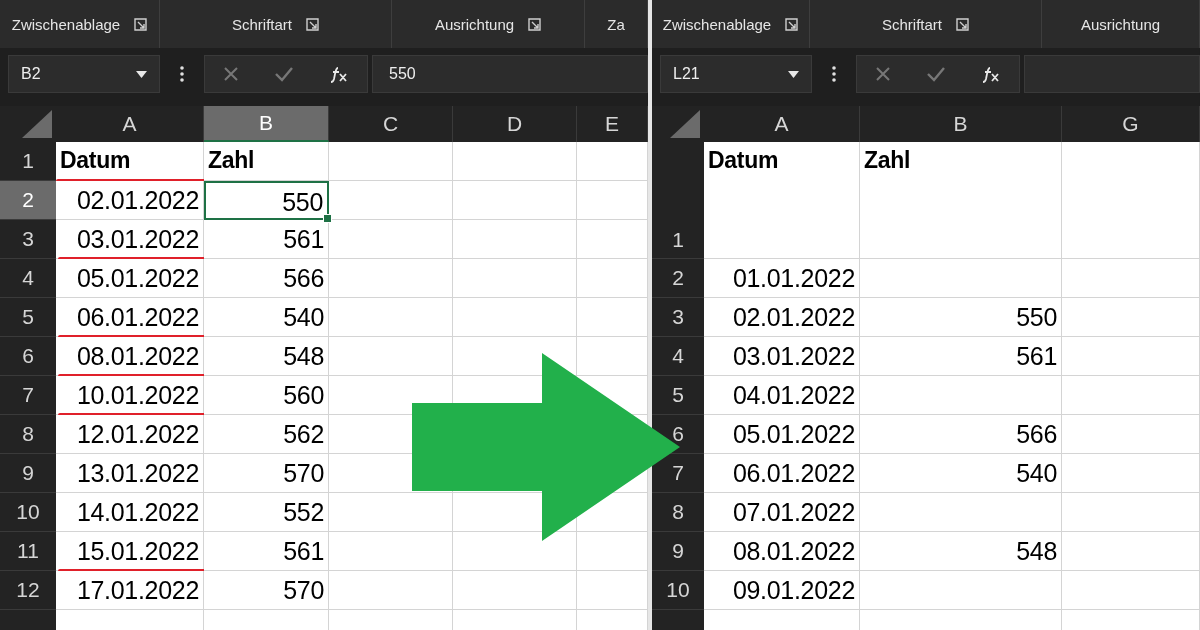 This screenshot has width=1200, height=630. What do you see at coordinates (510, 74) in the screenshot?
I see `formula-field: 550` at bounding box center [510, 74].